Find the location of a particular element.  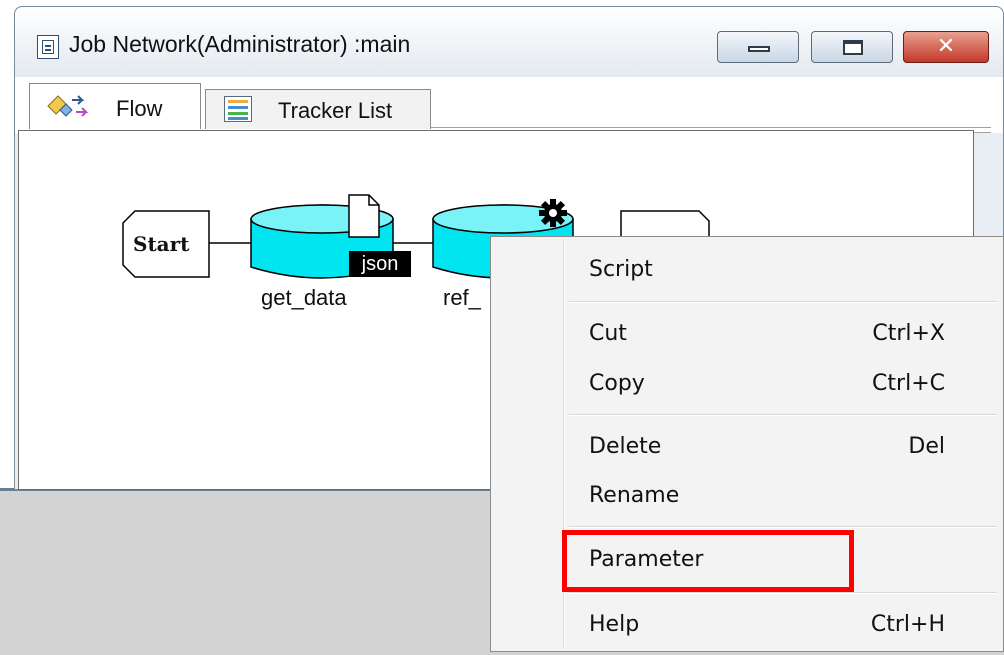

menu-item-delete: Delete Del is located at coordinates (747, 446).